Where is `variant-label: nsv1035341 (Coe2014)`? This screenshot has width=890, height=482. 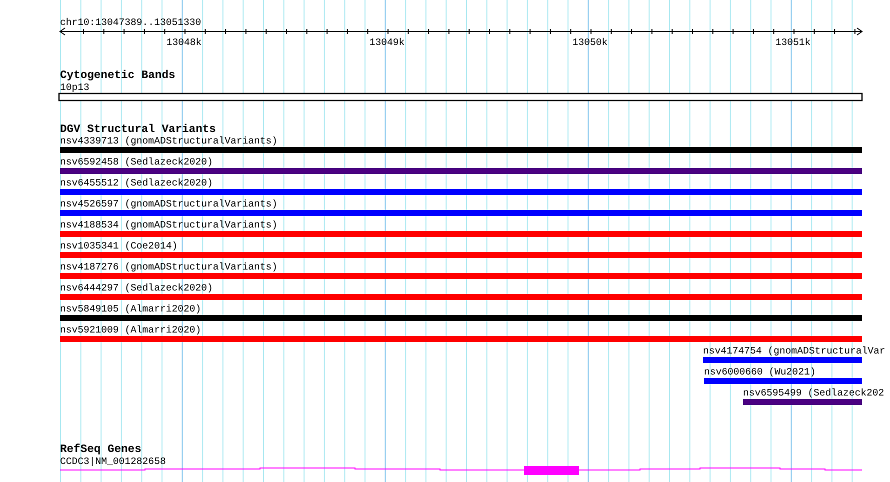
variant-label: nsv1035341 (Coe2014) is located at coordinates (119, 246).